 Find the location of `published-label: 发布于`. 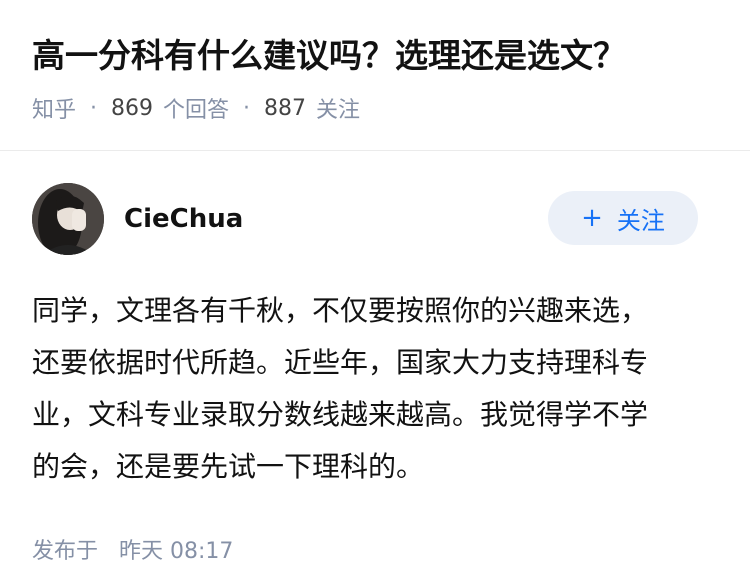

published-label: 发布于 is located at coordinates (65, 551).